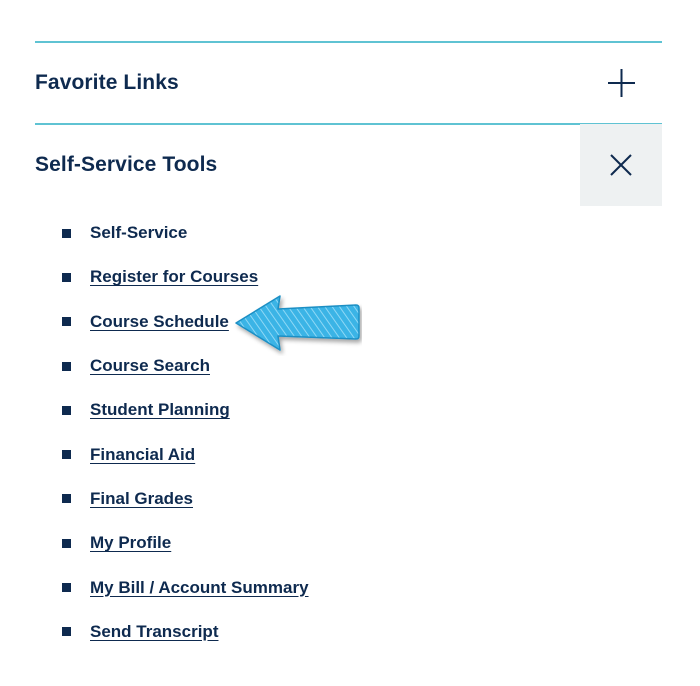 The image size is (700, 686). What do you see at coordinates (142, 455) in the screenshot?
I see `link-financial-aid: Financial Aid` at bounding box center [142, 455].